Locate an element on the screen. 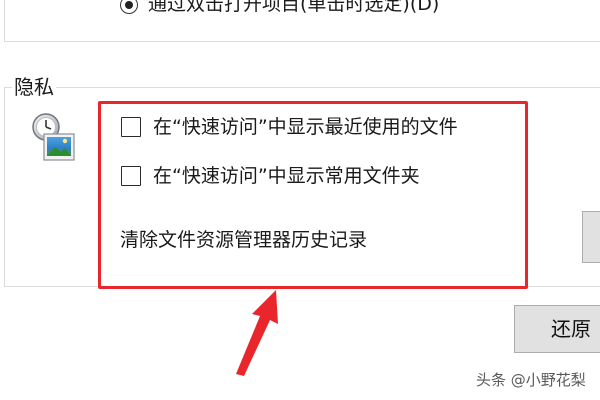 The image size is (600, 400). clear-history-button is located at coordinates (591, 237).